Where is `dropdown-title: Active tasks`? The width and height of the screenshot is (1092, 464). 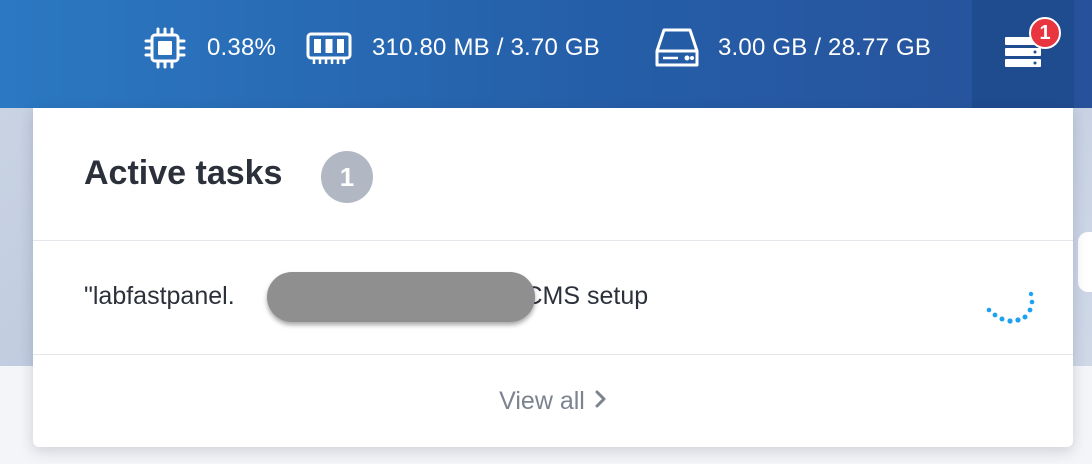
dropdown-title: Active tasks is located at coordinates (183, 173).